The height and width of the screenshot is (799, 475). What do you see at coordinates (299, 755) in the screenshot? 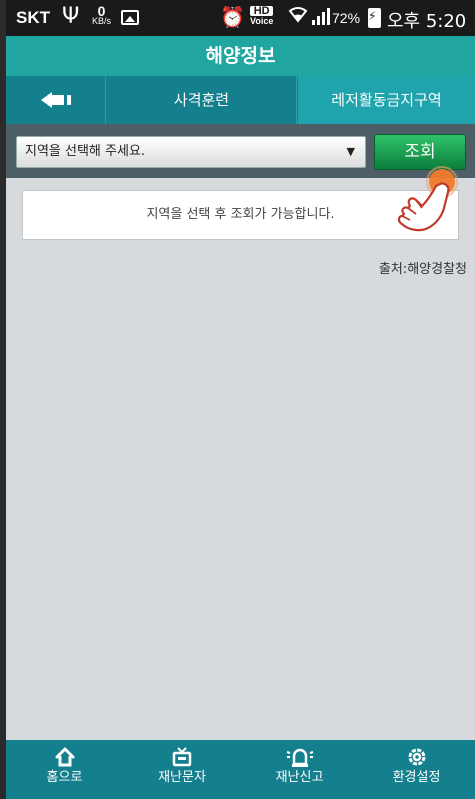
I see `siren-icon` at bounding box center [299, 755].